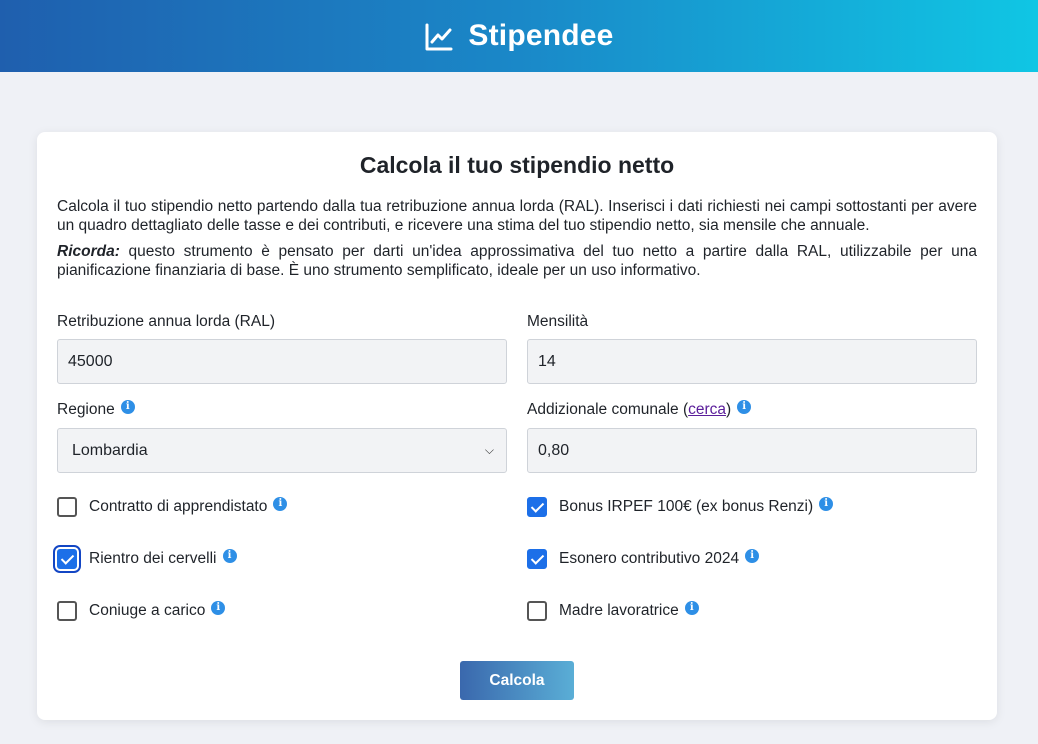 The width and height of the screenshot is (1038, 744). Describe the element at coordinates (110, 450) in the screenshot. I see `regione-selected-value: Lombardia` at that location.